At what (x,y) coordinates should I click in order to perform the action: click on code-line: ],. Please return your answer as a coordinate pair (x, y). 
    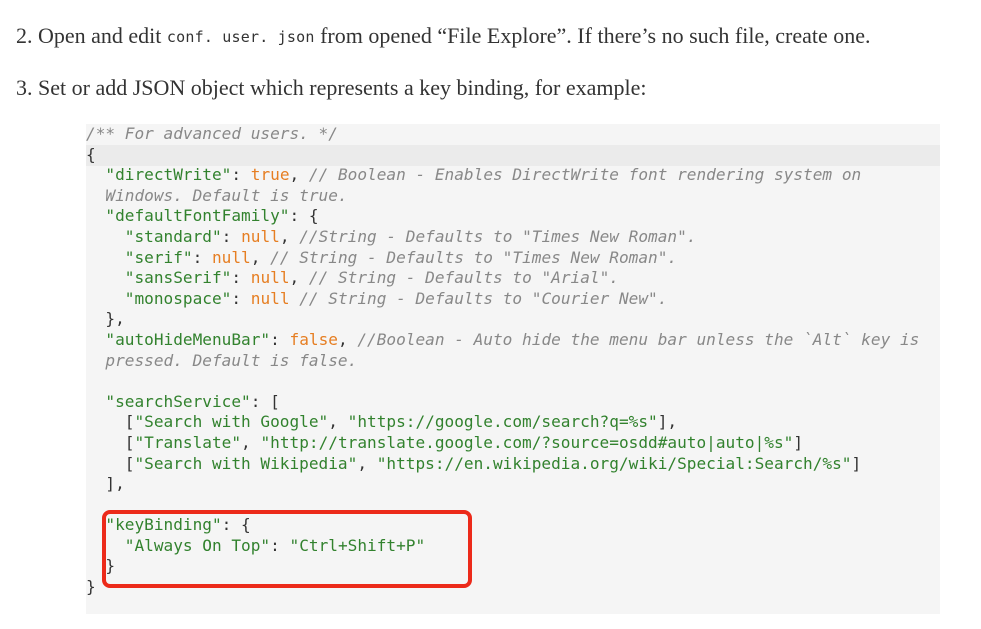
    Looking at the image, I should click on (502, 484).